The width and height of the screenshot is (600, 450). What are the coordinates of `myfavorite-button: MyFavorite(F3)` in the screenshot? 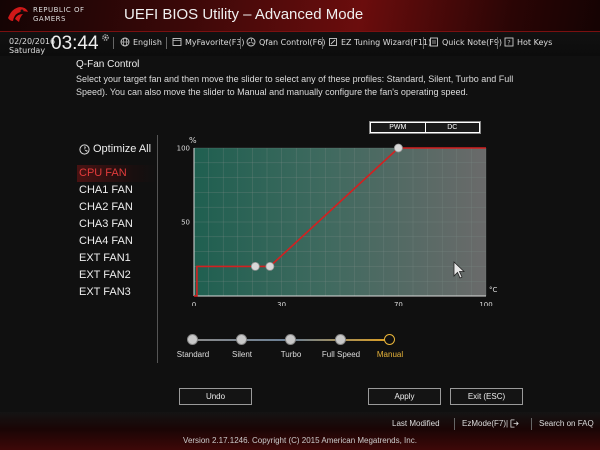 It's located at (208, 42).